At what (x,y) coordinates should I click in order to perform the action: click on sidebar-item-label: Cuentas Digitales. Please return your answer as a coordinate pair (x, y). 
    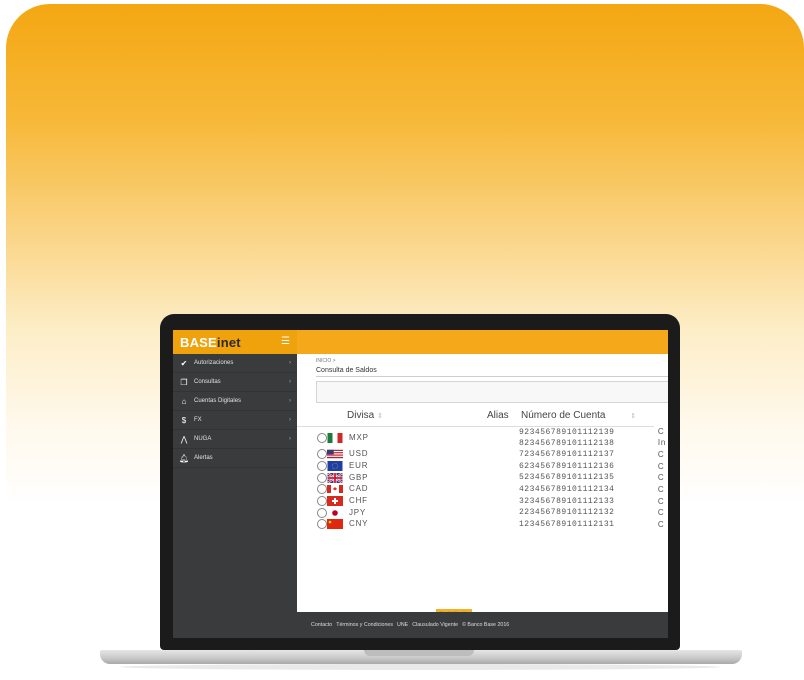
    Looking at the image, I should click on (218, 401).